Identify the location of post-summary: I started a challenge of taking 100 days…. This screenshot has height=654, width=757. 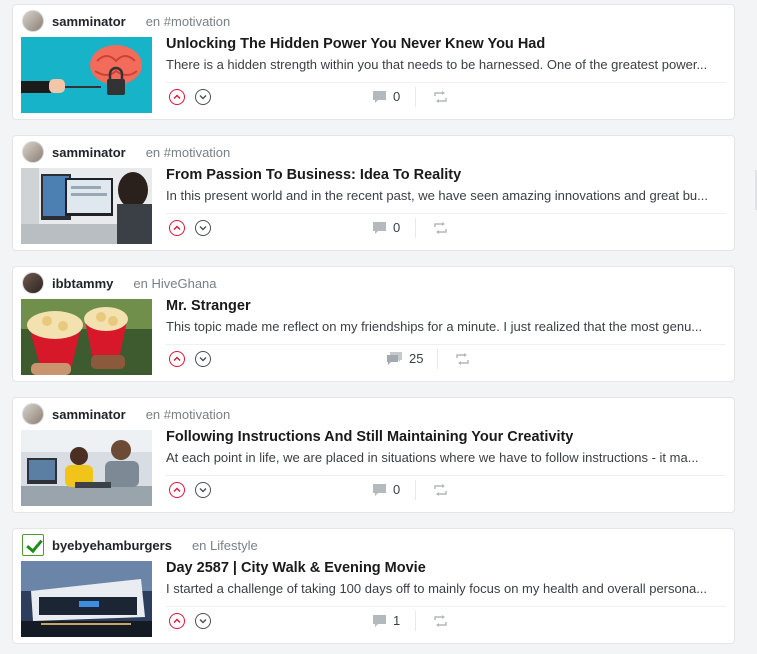
(447, 588).